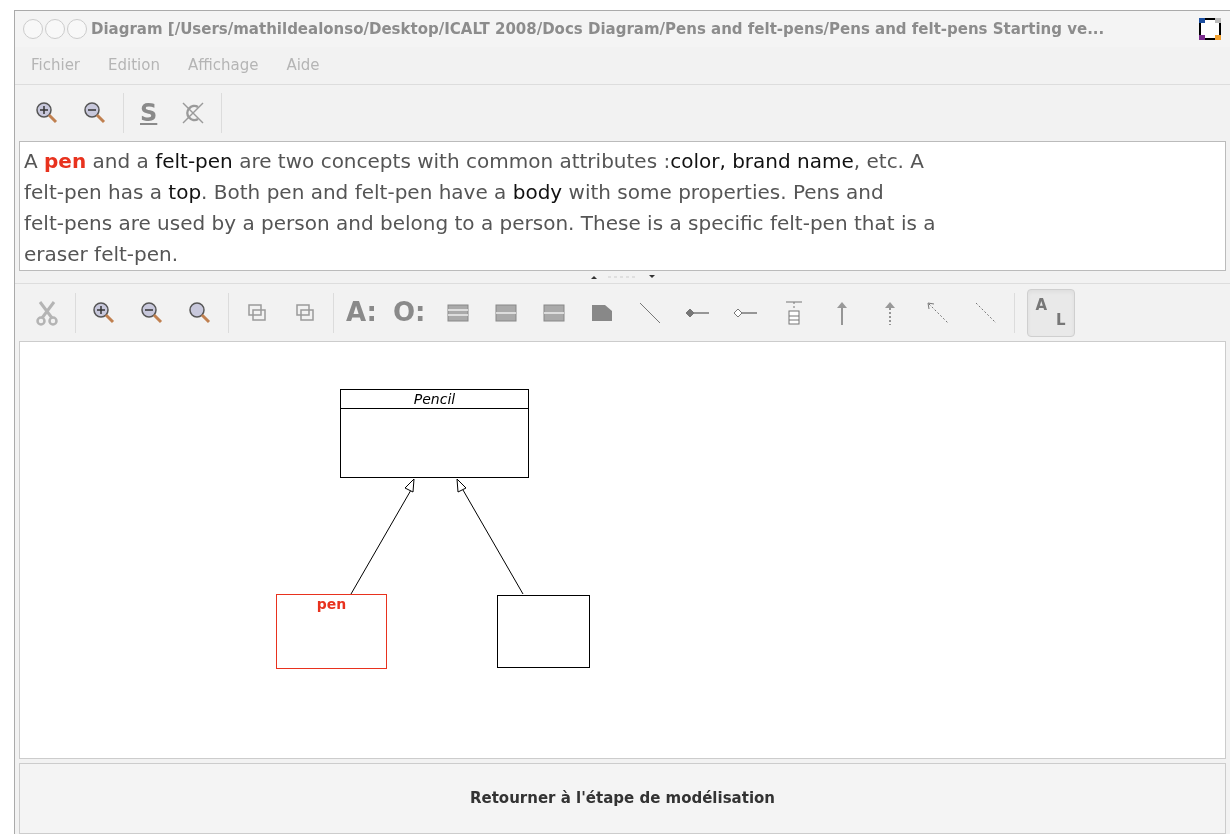  What do you see at coordinates (200, 312) in the screenshot?
I see `magnifier-icon` at bounding box center [200, 312].